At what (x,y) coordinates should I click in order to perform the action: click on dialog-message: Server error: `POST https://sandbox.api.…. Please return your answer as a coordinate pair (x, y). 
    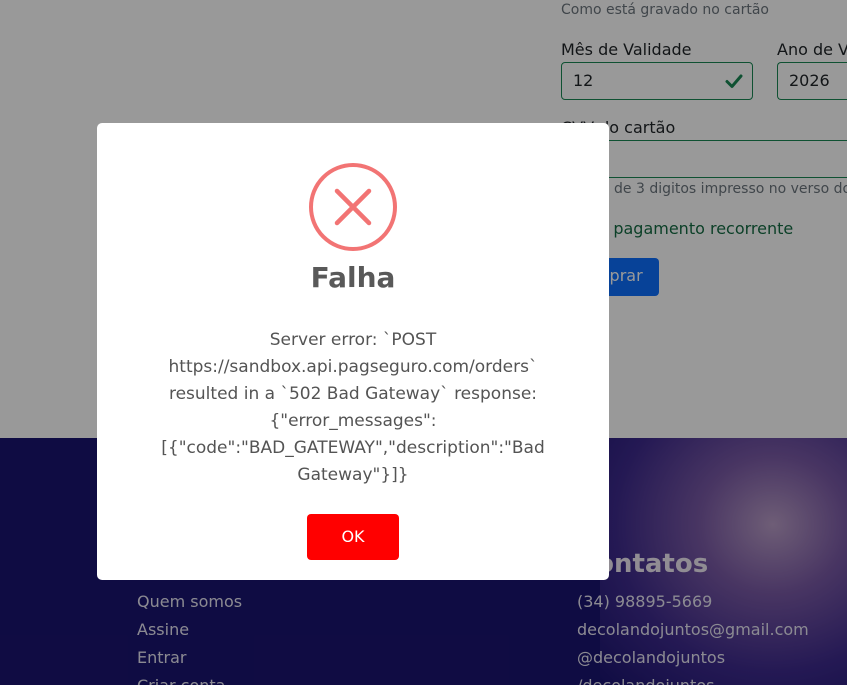
    Looking at the image, I should click on (353, 407).